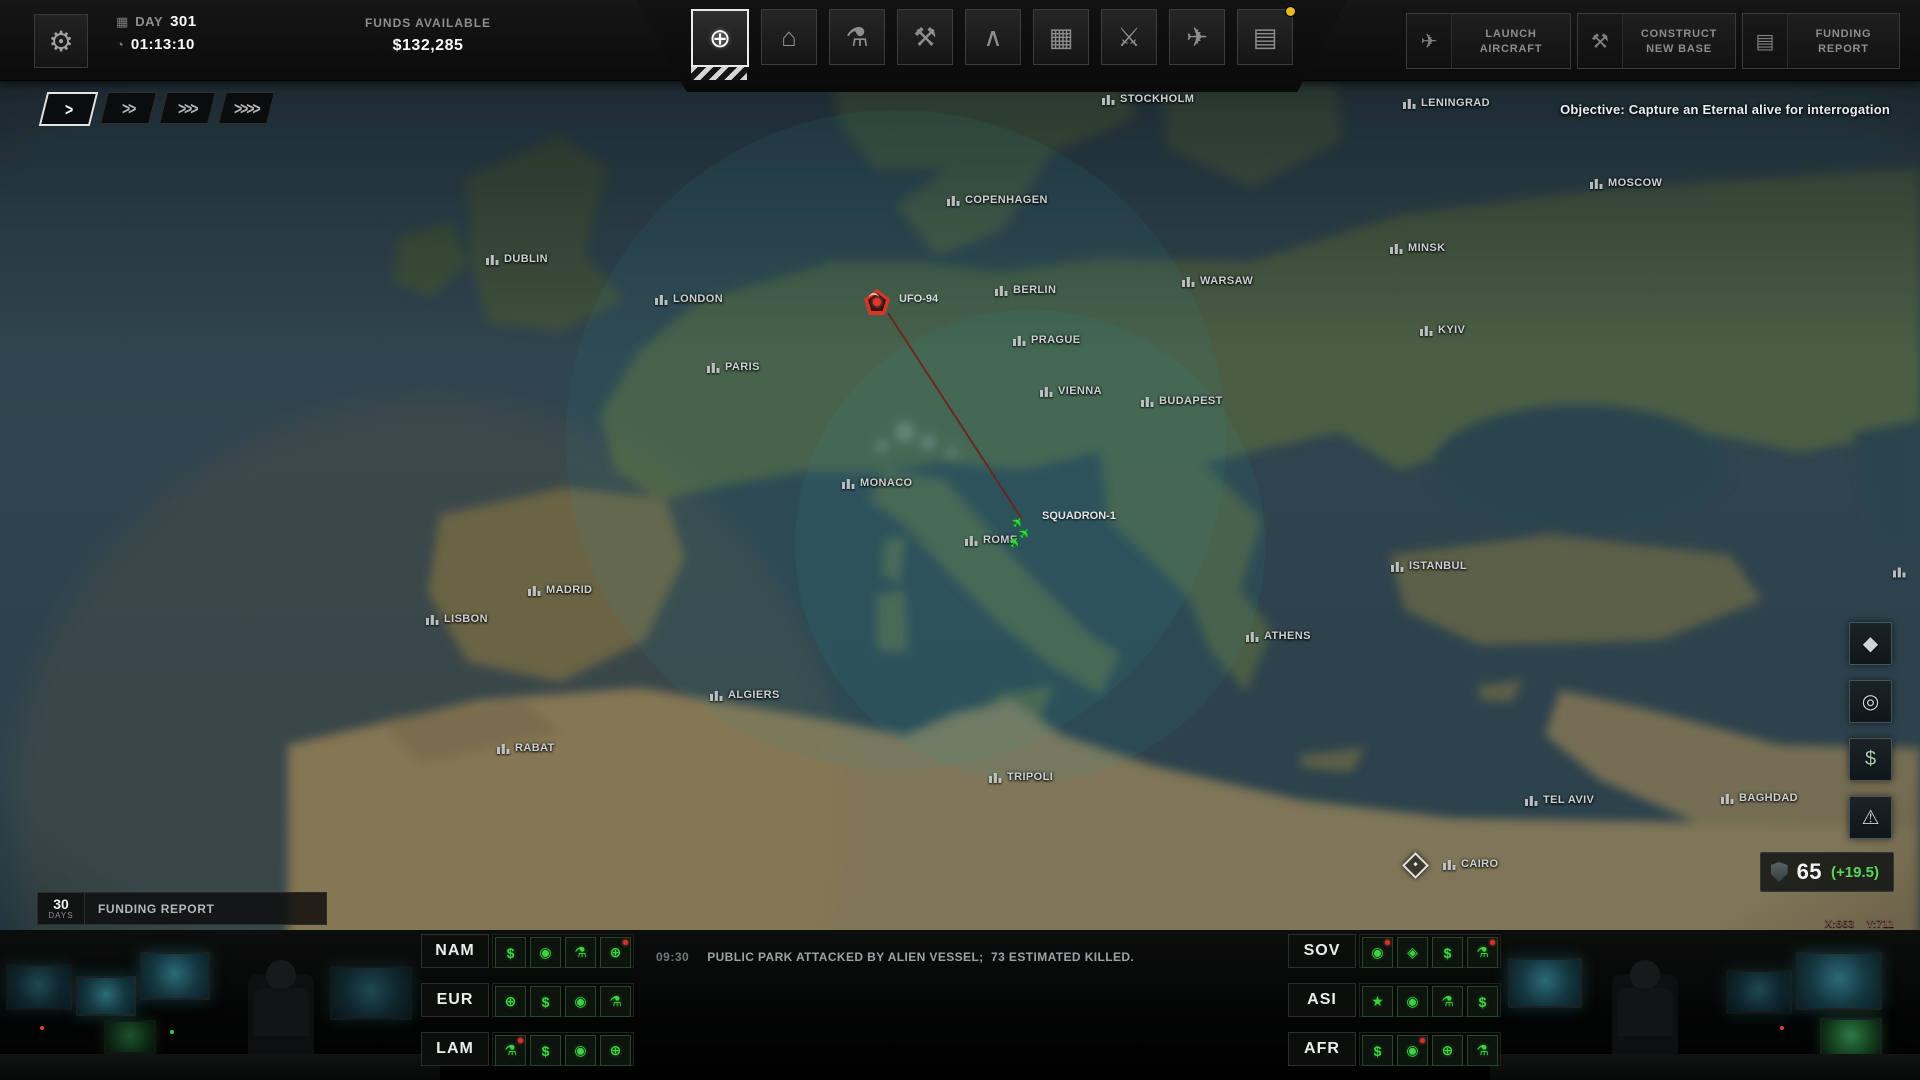  What do you see at coordinates (789, 37) in the screenshot?
I see `toolbar-base-button: ⌂` at bounding box center [789, 37].